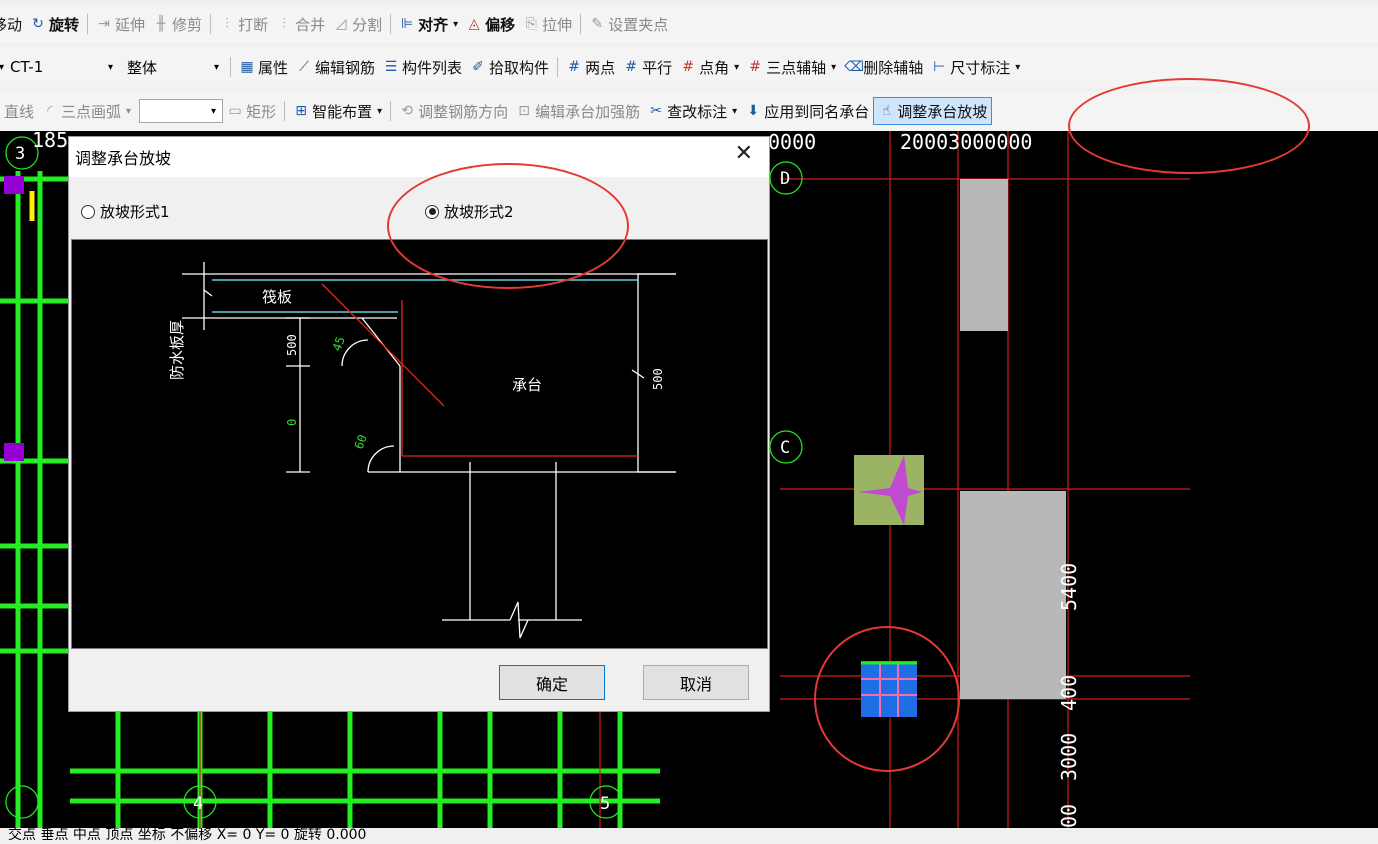 This screenshot has height=844, width=1378. What do you see at coordinates (785, 179) in the screenshot?
I see `axis-label: D` at bounding box center [785, 179].